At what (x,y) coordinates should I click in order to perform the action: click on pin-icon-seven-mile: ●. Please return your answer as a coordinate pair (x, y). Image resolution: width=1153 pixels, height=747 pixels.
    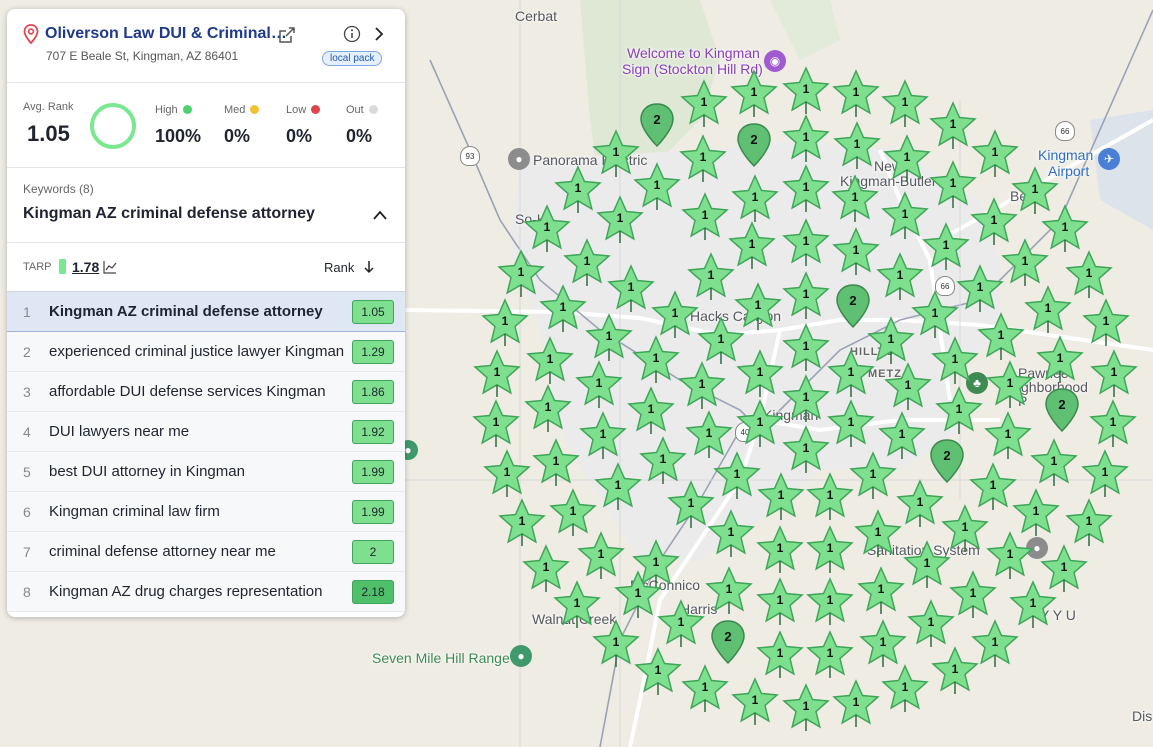
    Looking at the image, I should click on (521, 656).